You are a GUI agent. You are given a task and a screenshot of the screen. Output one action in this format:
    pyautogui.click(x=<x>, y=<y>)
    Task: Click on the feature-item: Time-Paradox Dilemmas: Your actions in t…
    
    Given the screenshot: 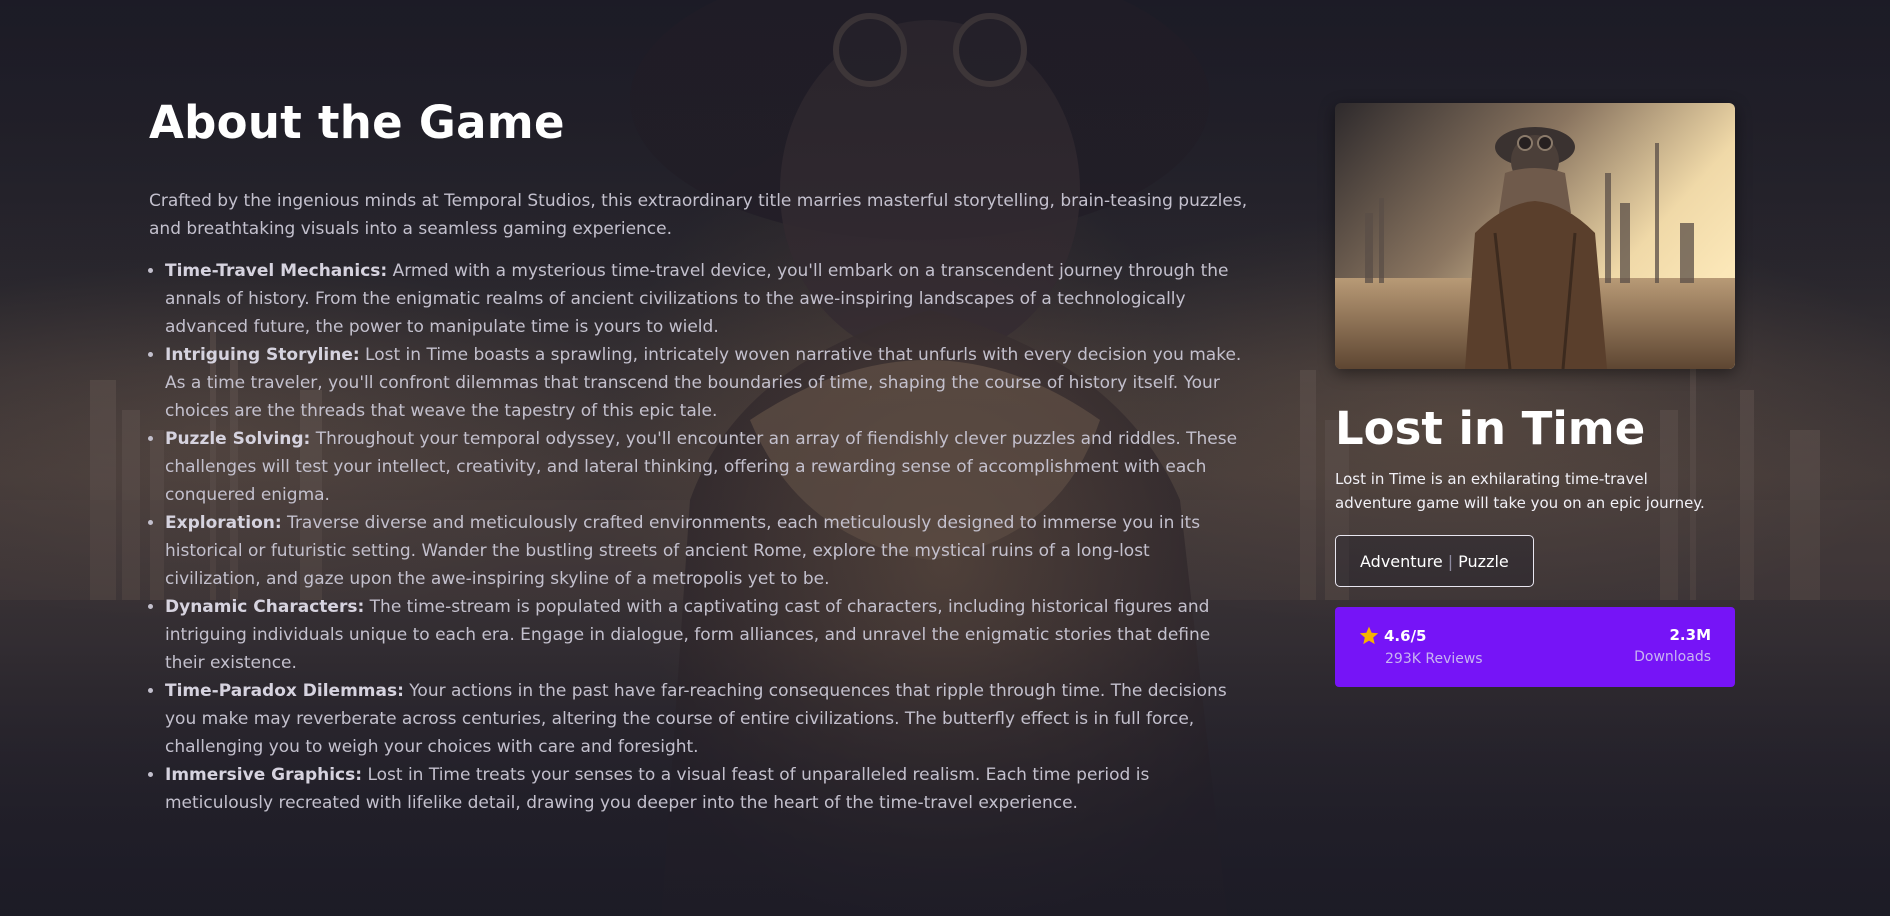 What is the action you would take?
    pyautogui.click(x=707, y=719)
    